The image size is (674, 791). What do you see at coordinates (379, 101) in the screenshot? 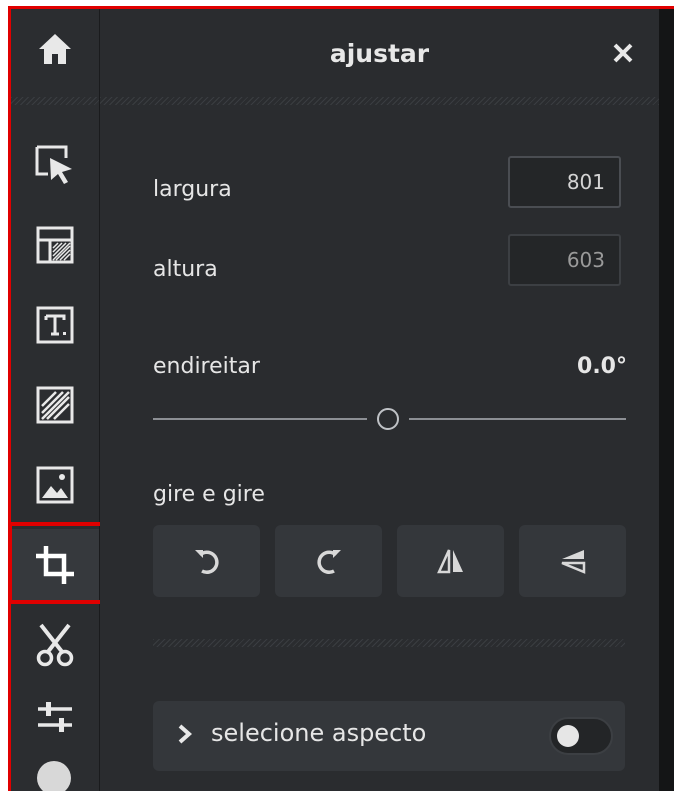
I see `header-divider` at bounding box center [379, 101].